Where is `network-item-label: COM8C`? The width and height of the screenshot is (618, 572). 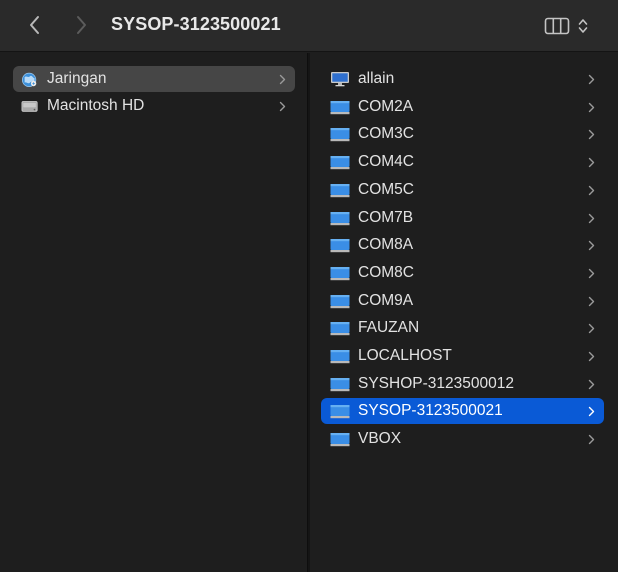
network-item-label: COM8C is located at coordinates (386, 272).